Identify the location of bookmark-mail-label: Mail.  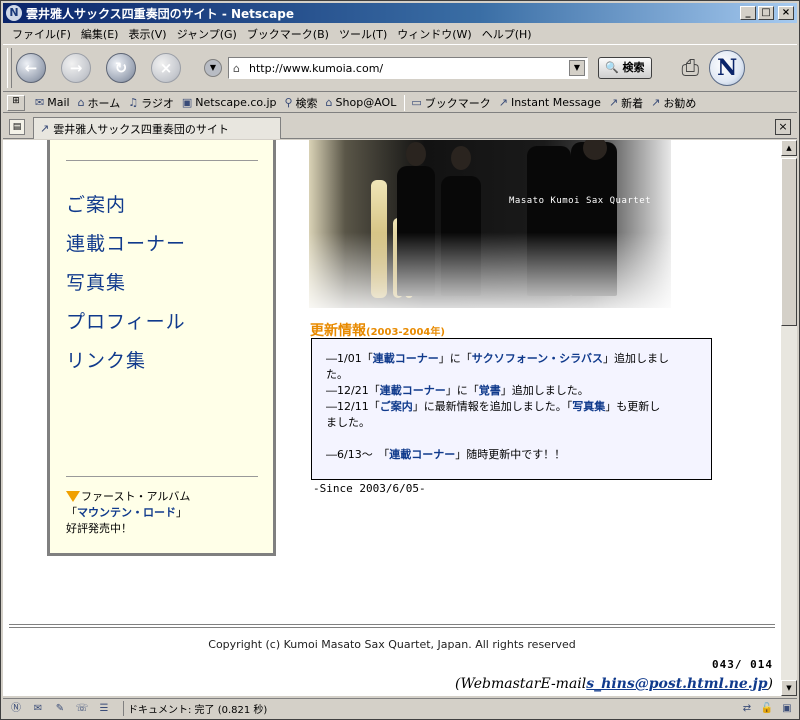
(58, 102).